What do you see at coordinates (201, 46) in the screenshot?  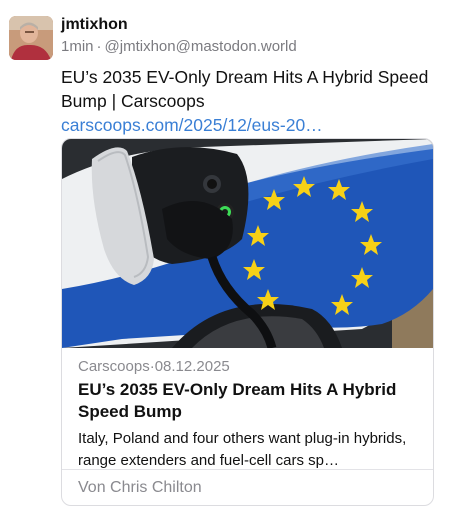 I see `author-handle: @jmtixhon@mastodon.world` at bounding box center [201, 46].